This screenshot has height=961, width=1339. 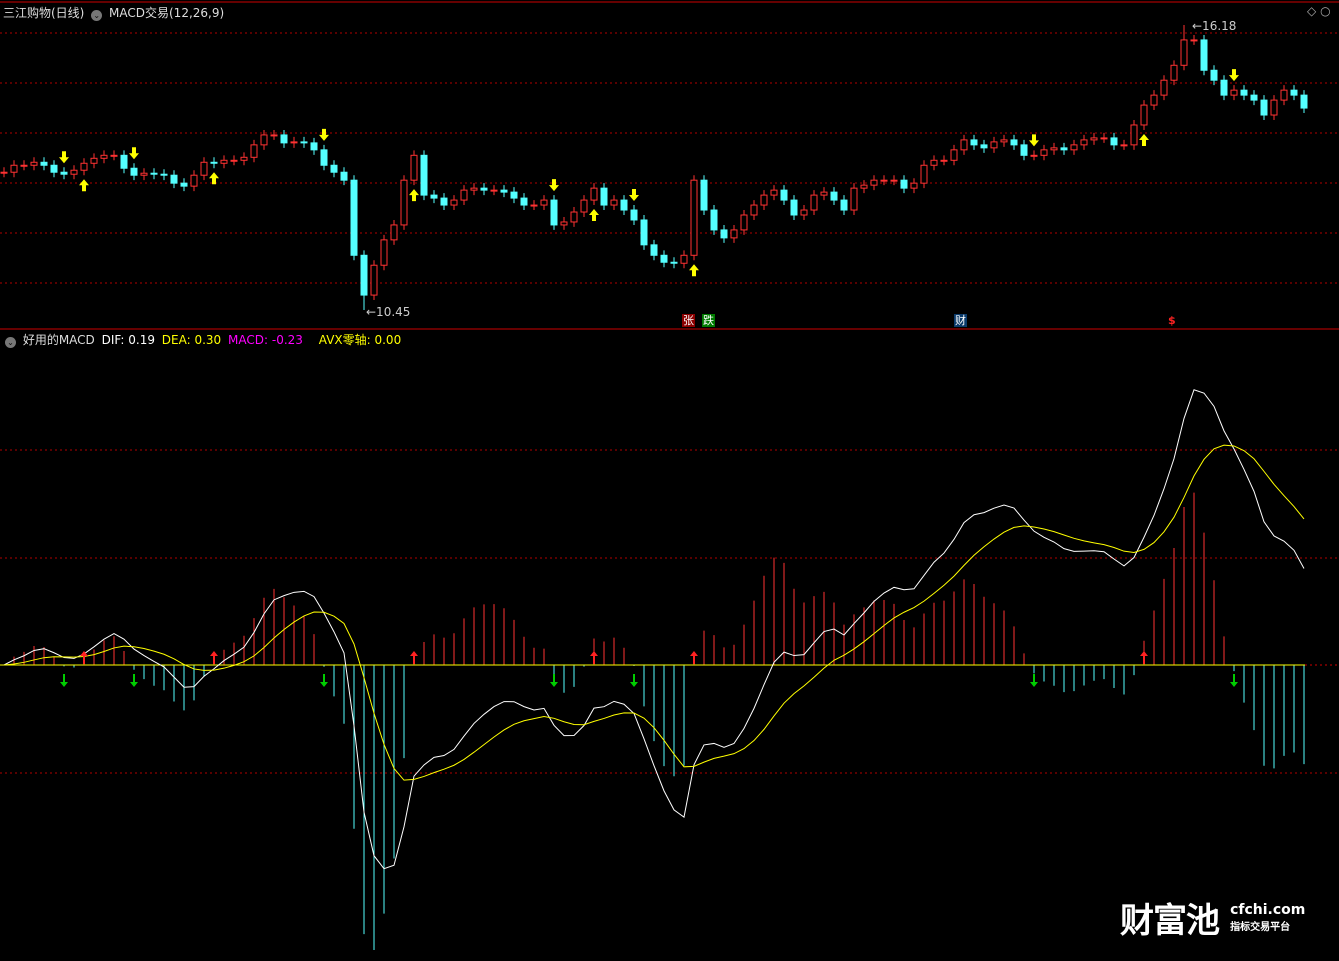 I want to click on finance-badge: 财, so click(x=960, y=320).